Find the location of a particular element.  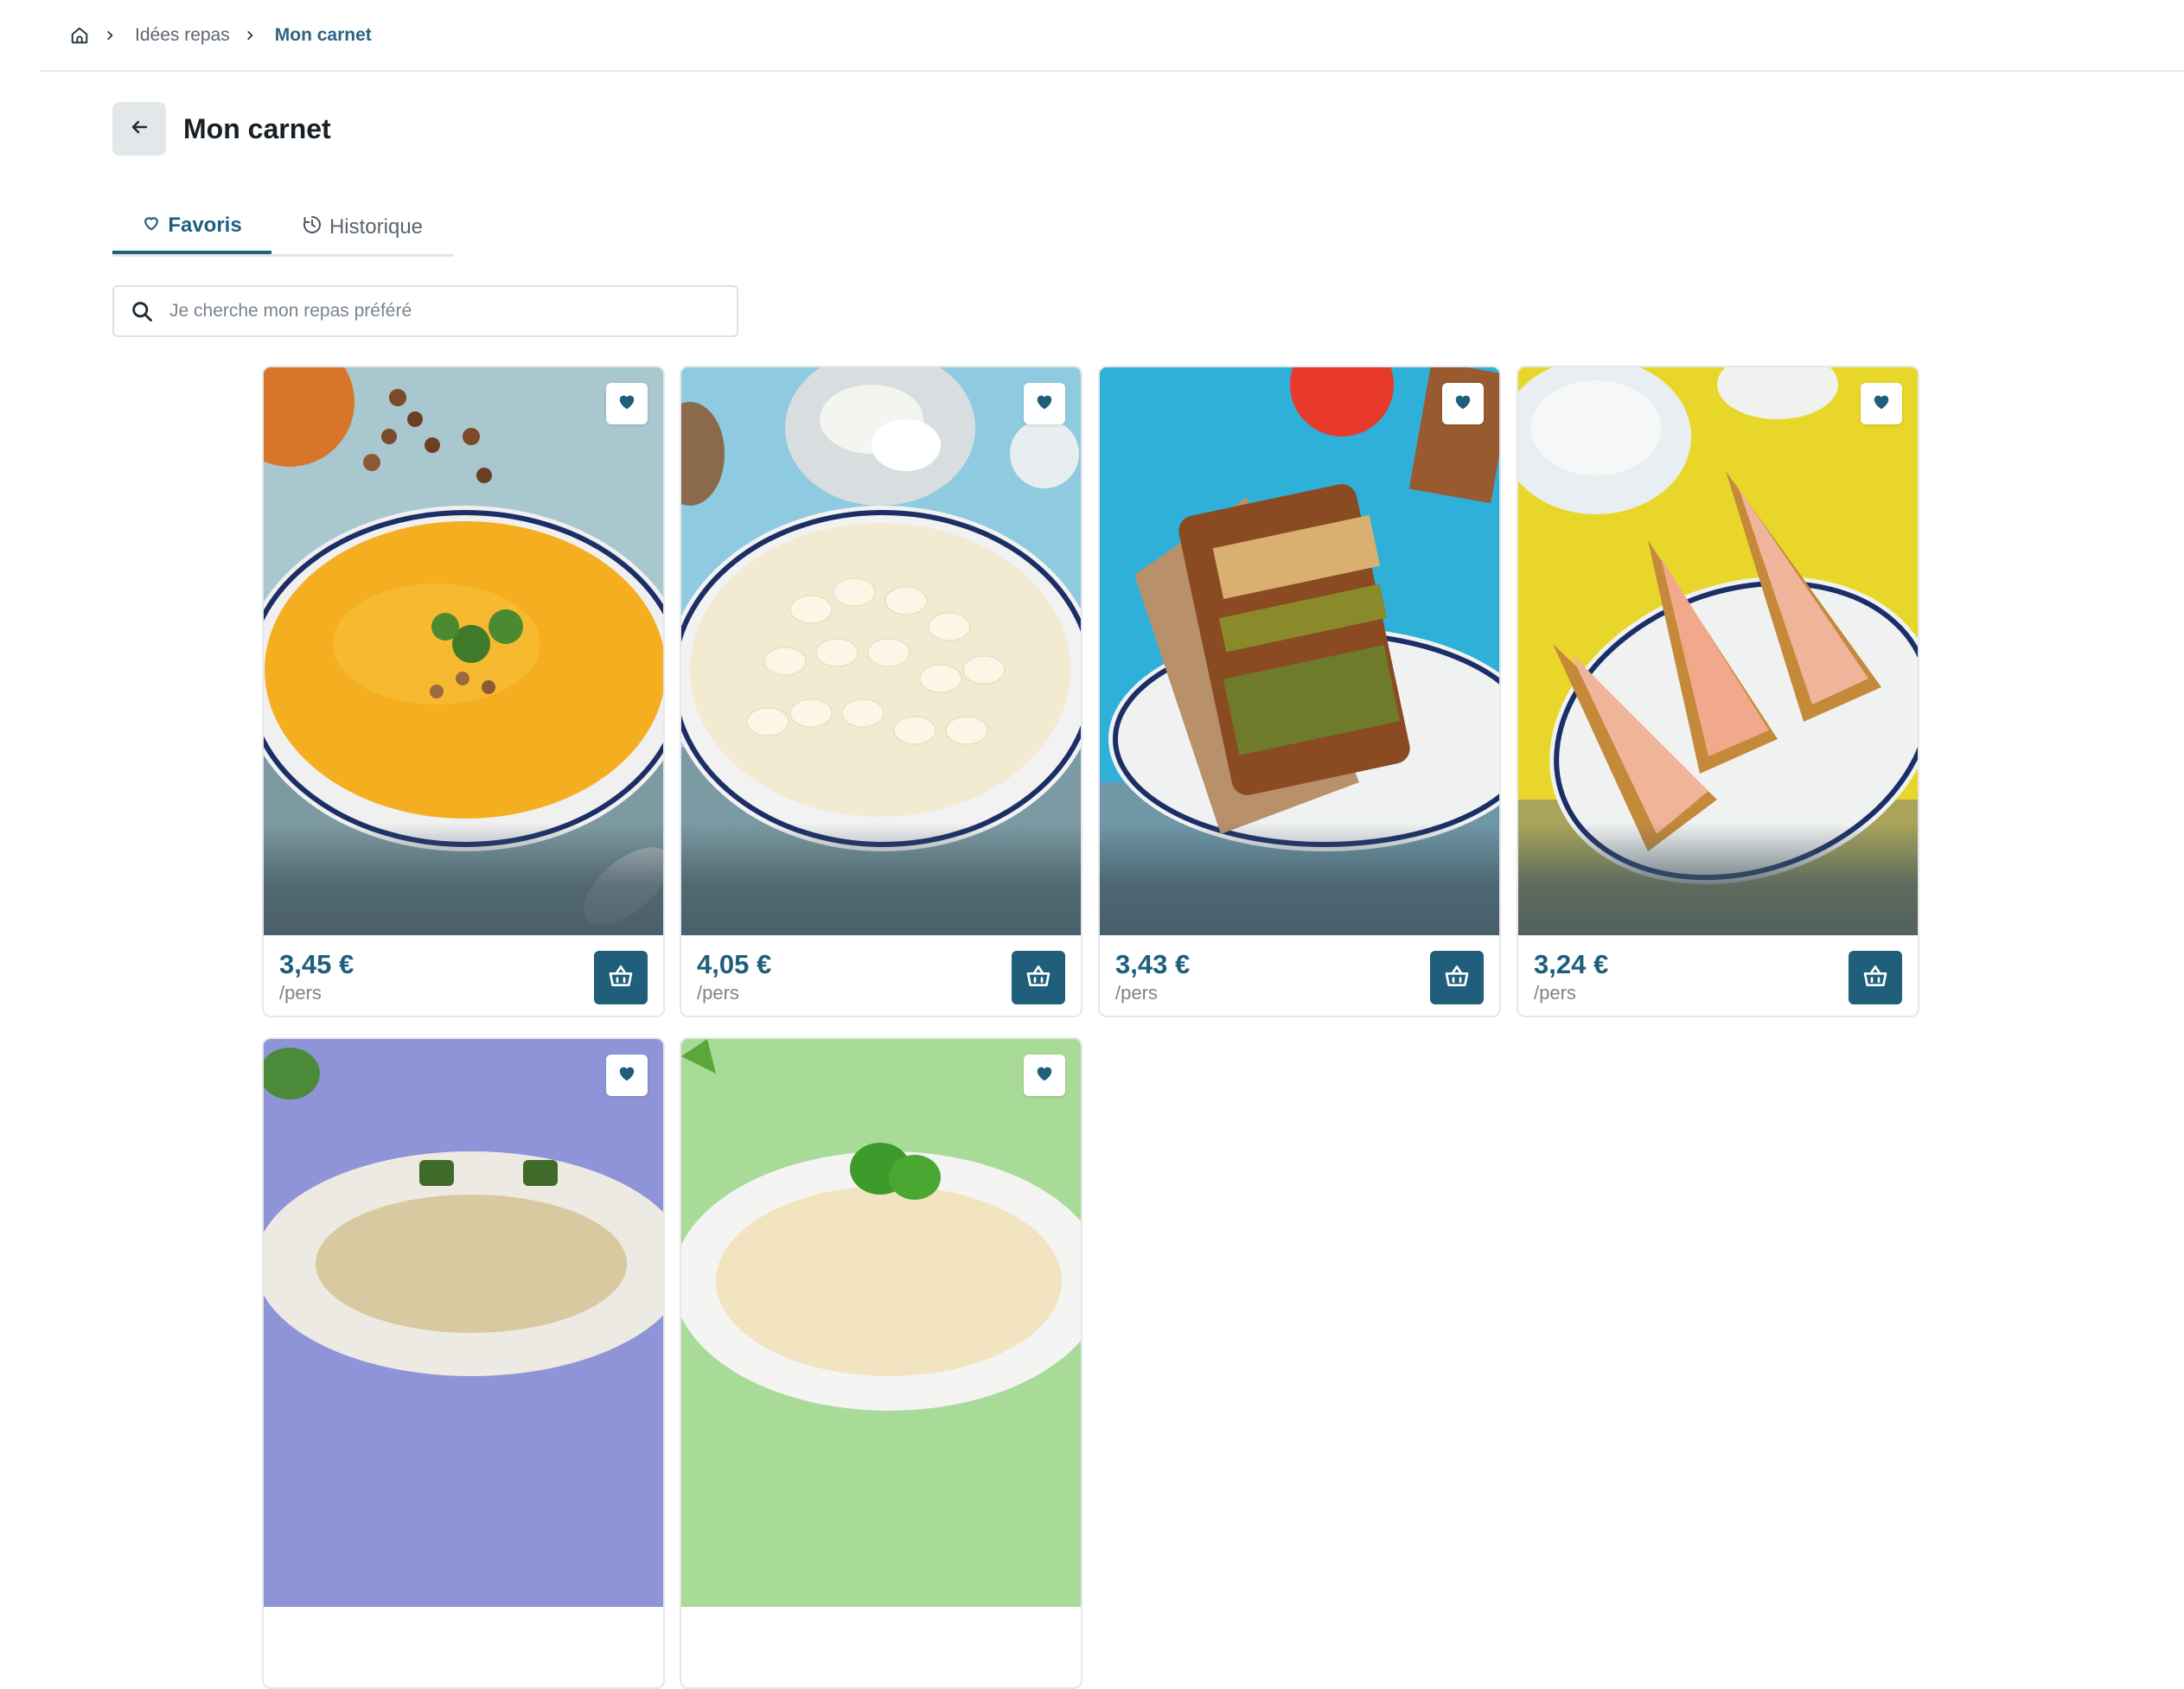

breadcrumb: Idées repas Mon carnet is located at coordinates (221, 35).